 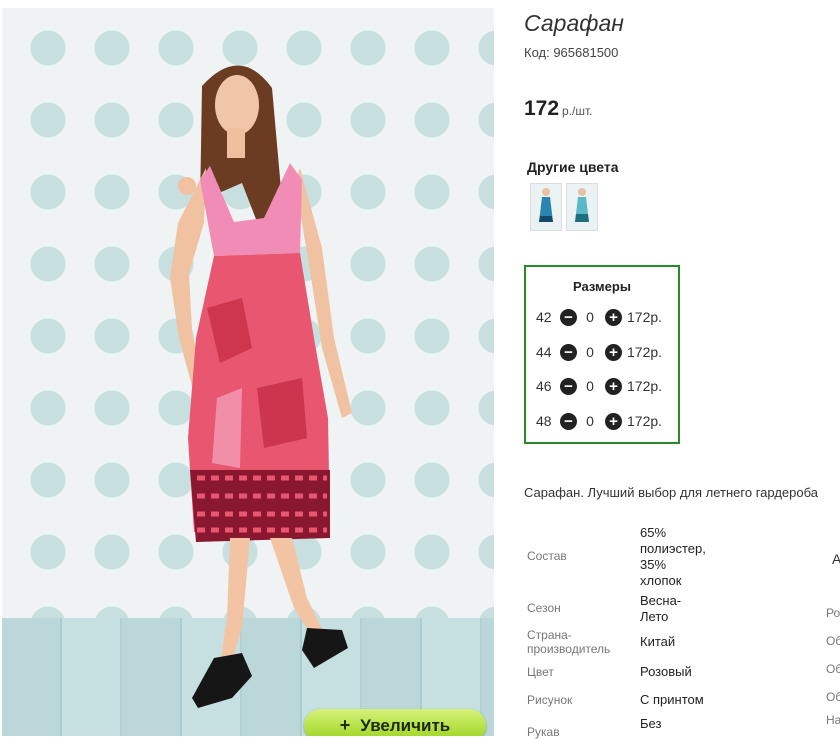 I want to click on other-colors-title: Другие цвета, so click(x=573, y=167).